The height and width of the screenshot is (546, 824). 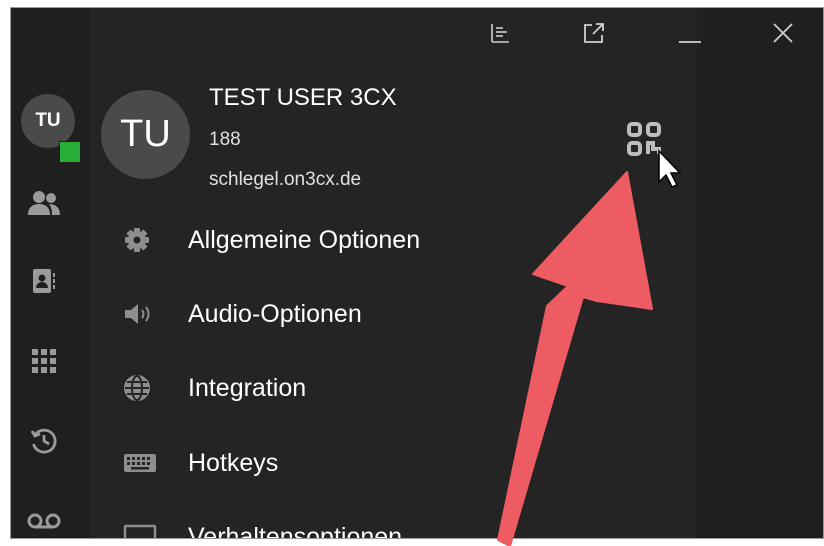 What do you see at coordinates (70, 152) in the screenshot?
I see `status-indicator` at bounding box center [70, 152].